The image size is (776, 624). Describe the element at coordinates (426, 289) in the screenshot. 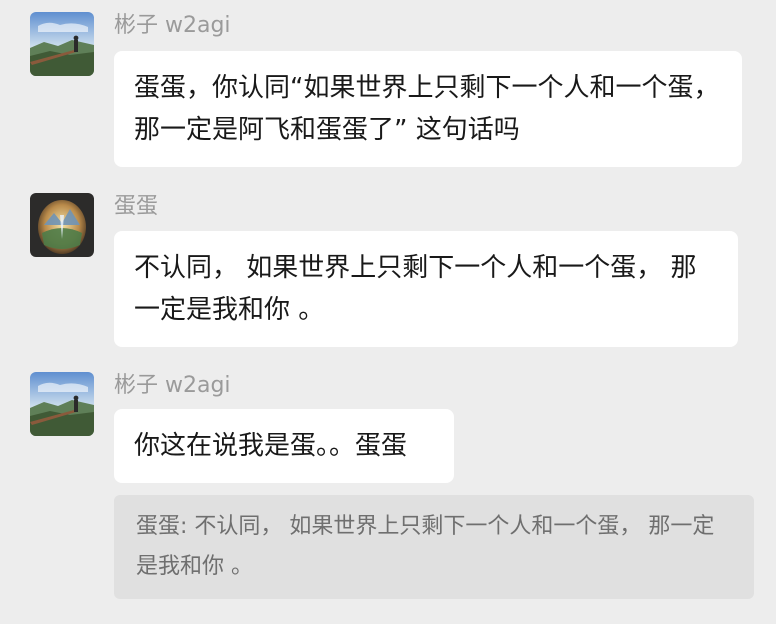

I see `message-bubble: 不认同， 如果世界上只剩下一个人和一个蛋， 那一定是我和你 。` at that location.